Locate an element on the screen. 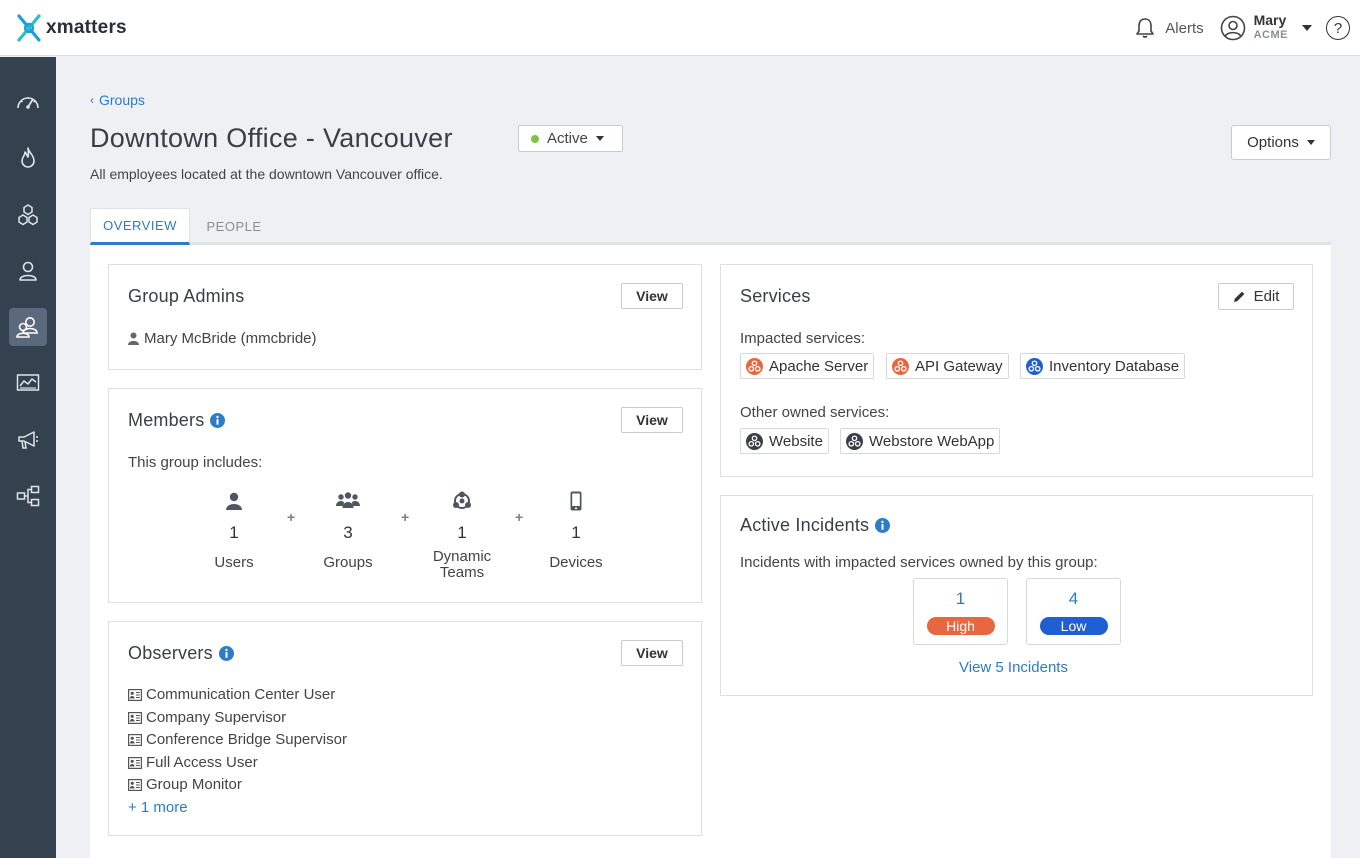  admin-name: Mary McBride (mmcbride) is located at coordinates (230, 338).